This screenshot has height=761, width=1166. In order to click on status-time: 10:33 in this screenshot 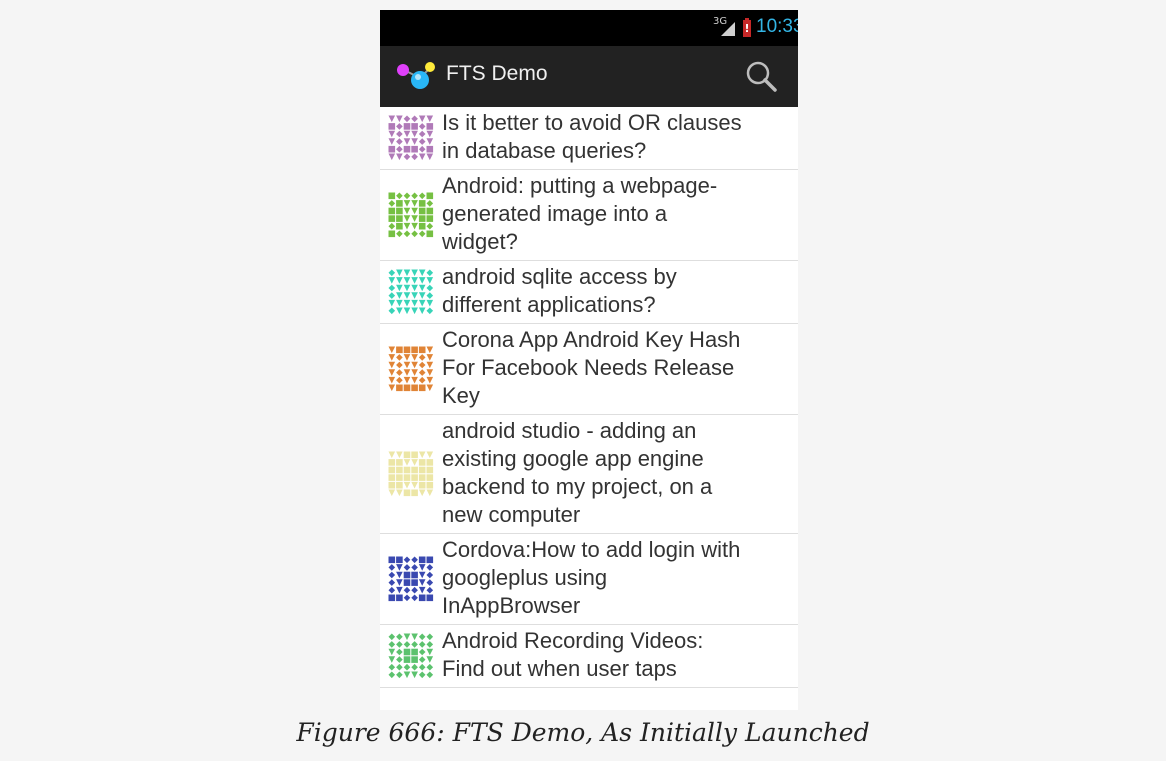, I will do `click(777, 26)`.